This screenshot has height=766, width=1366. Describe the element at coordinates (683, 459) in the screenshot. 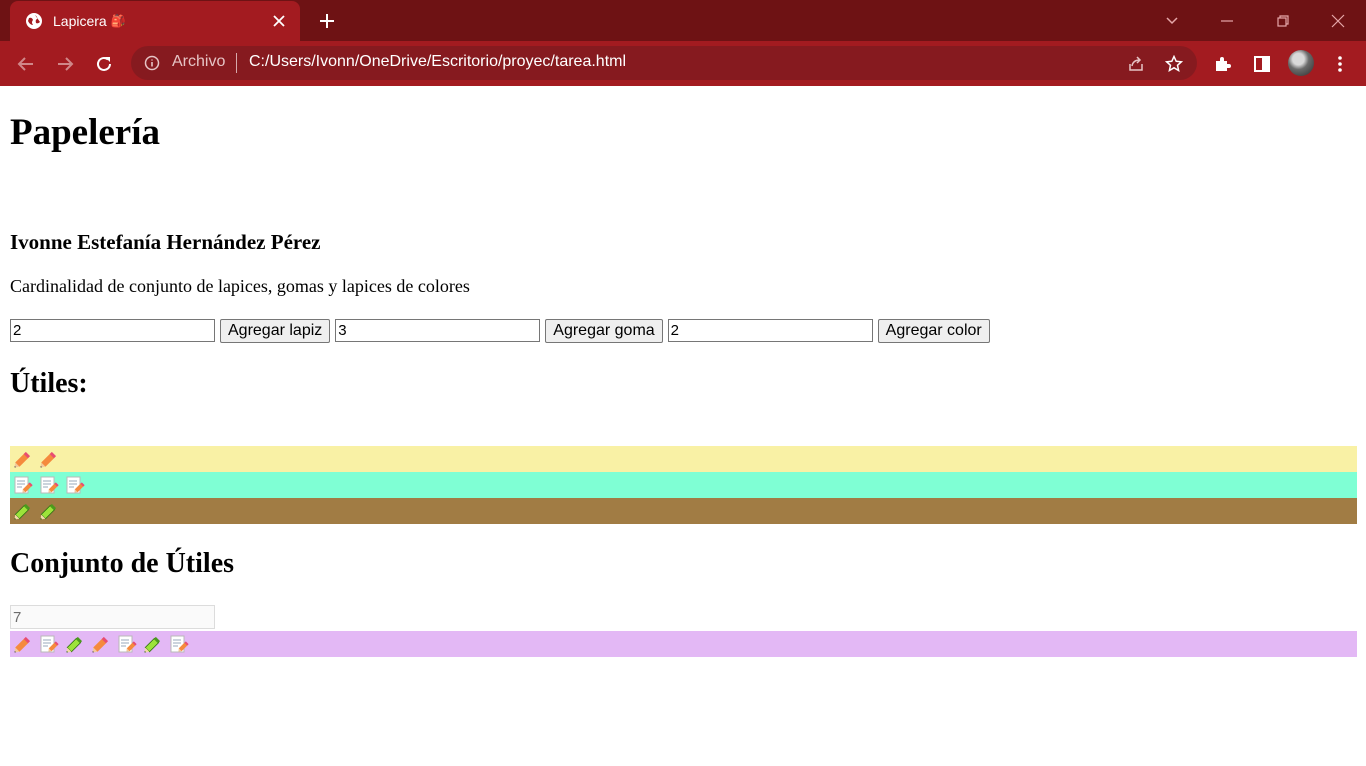

I see `lapiz-row` at that location.